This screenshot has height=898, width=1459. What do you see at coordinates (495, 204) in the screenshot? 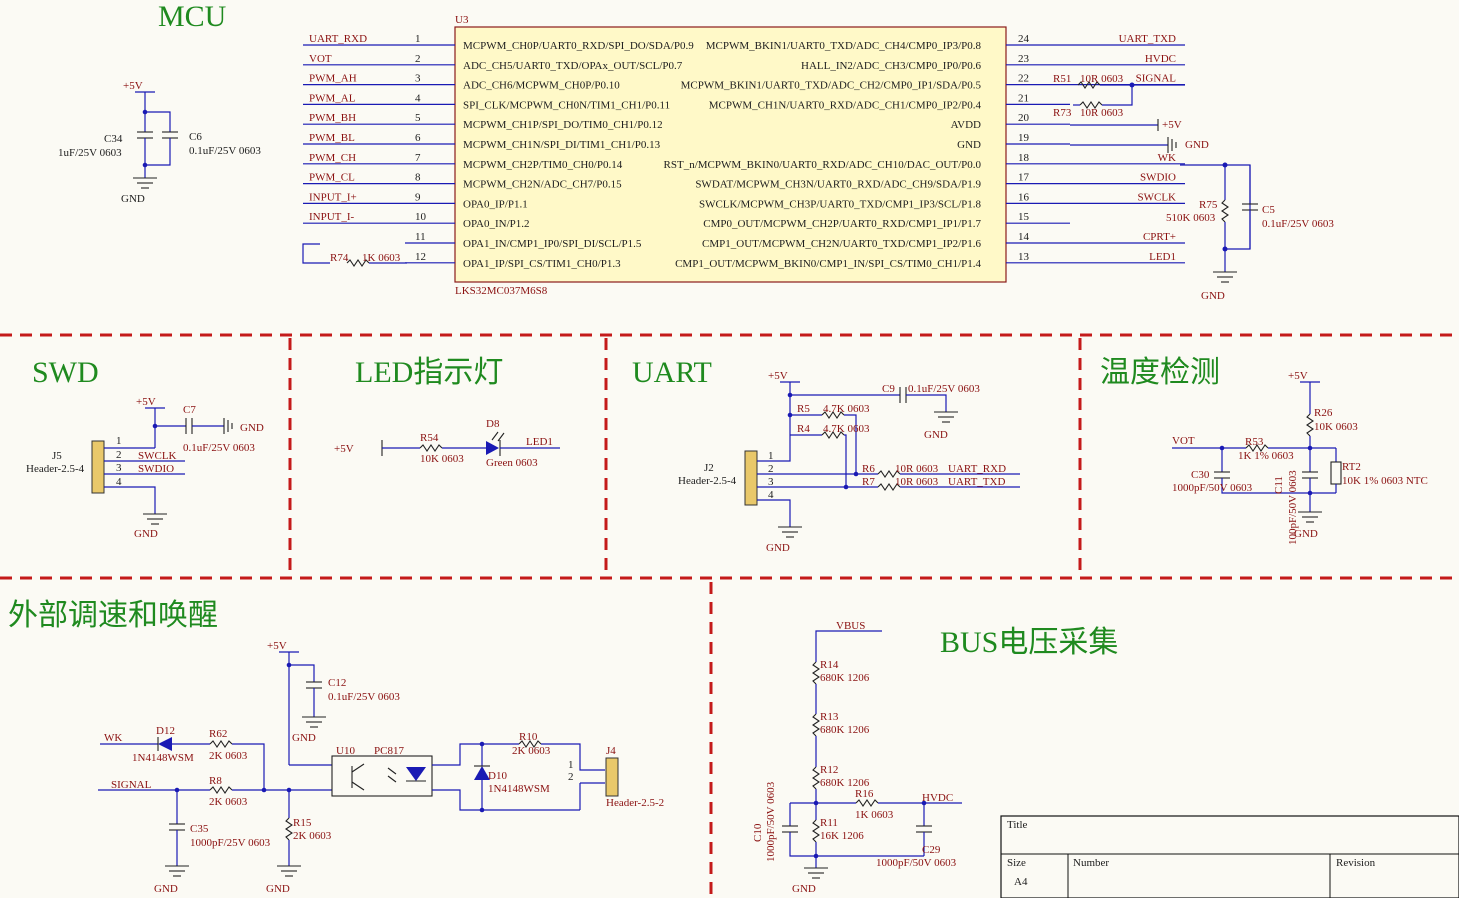
I see `u3-pin-9-function: OPA0_IP/P1.1` at bounding box center [495, 204].